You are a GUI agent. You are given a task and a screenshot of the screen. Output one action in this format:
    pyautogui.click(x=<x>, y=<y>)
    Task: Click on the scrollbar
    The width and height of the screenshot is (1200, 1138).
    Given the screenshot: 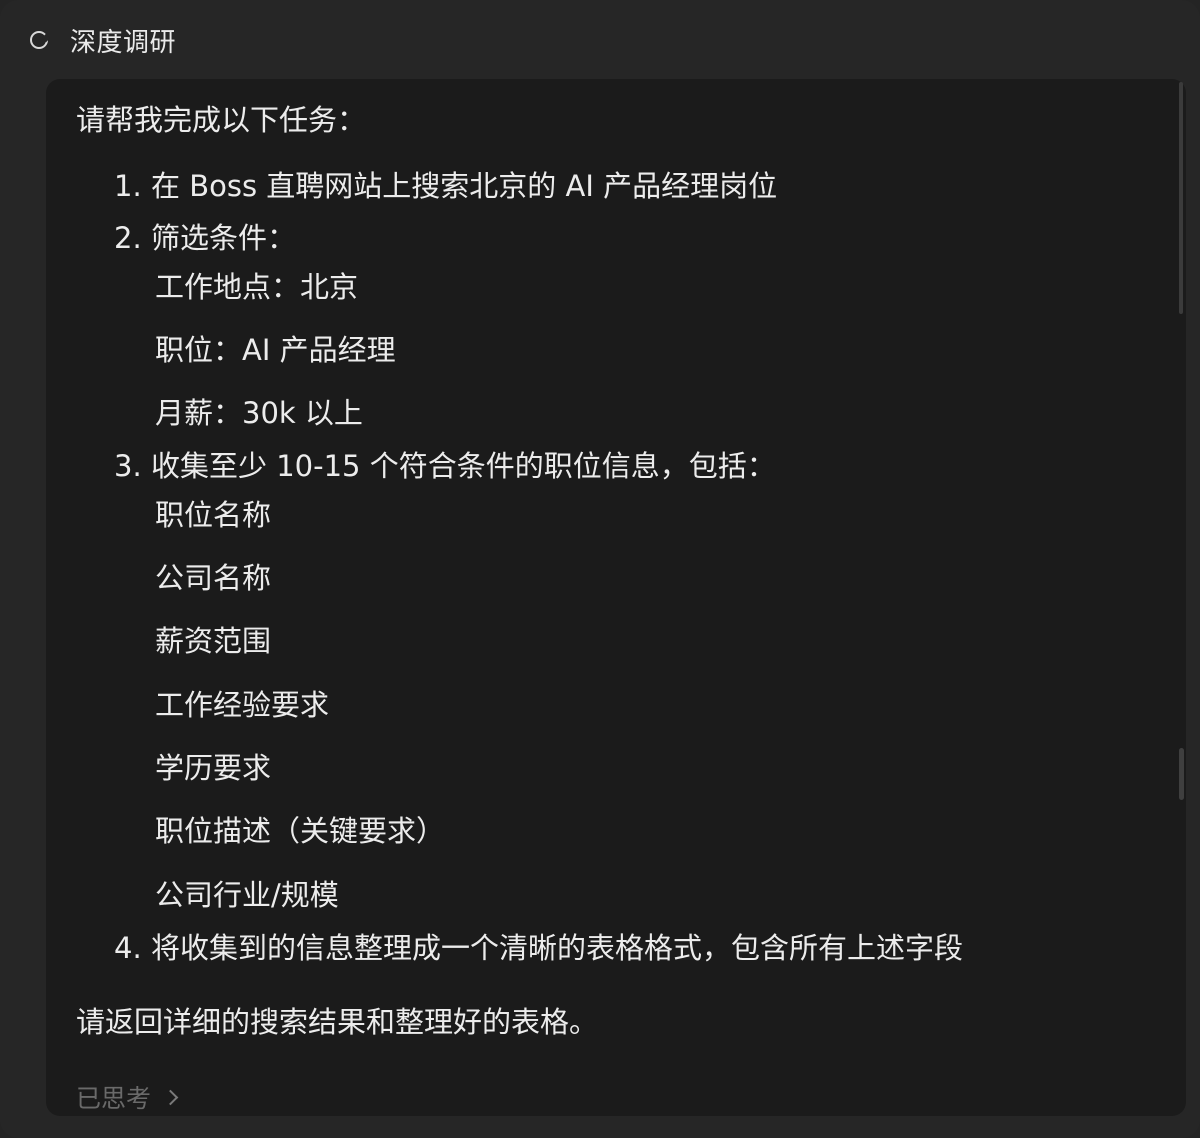 What is the action you would take?
    pyautogui.click(x=1181, y=597)
    